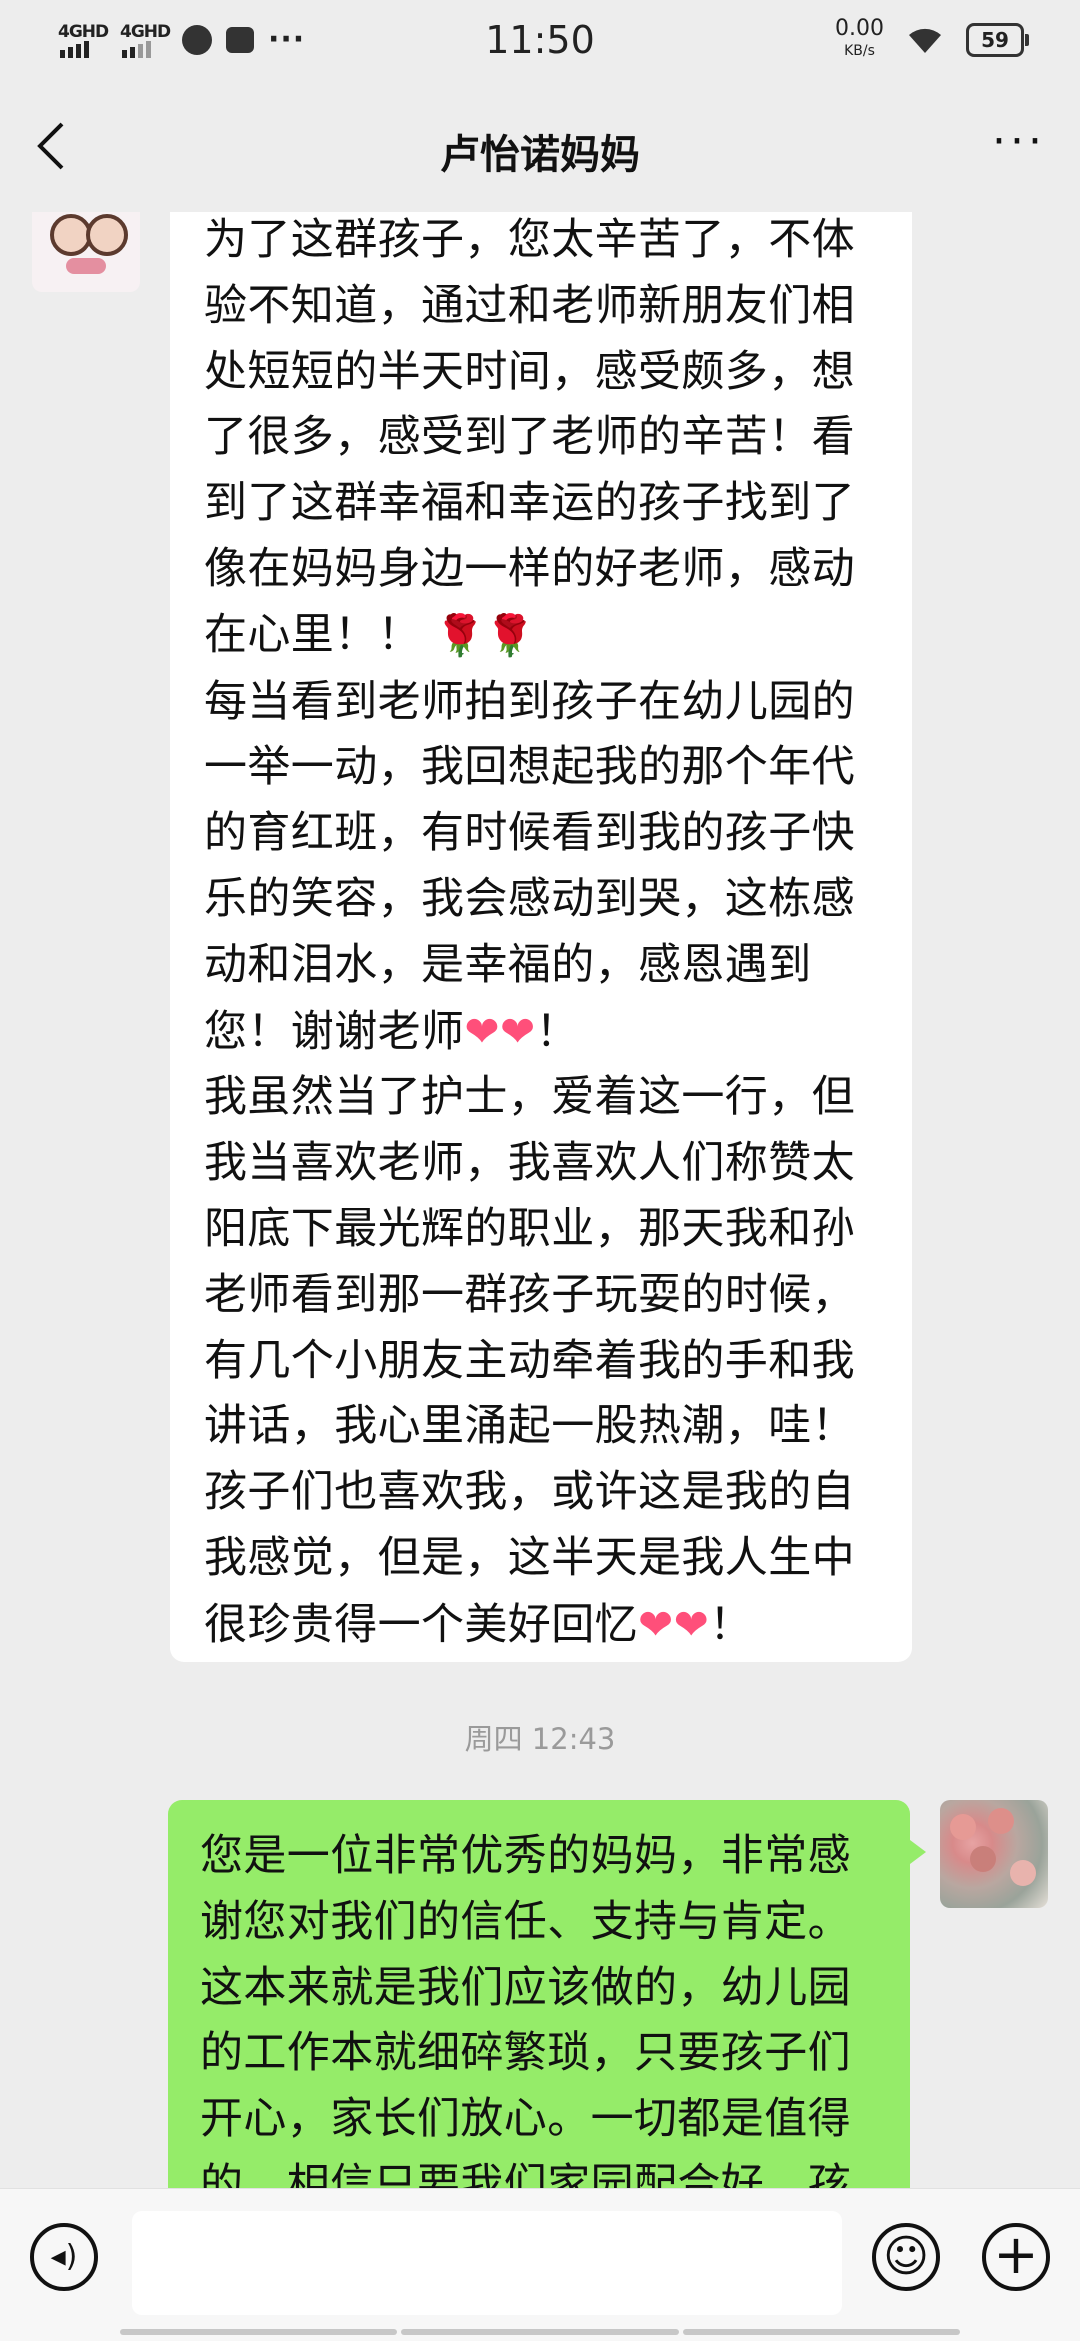  I want to click on network-speed: 0.00 KB/s, so click(859, 40).